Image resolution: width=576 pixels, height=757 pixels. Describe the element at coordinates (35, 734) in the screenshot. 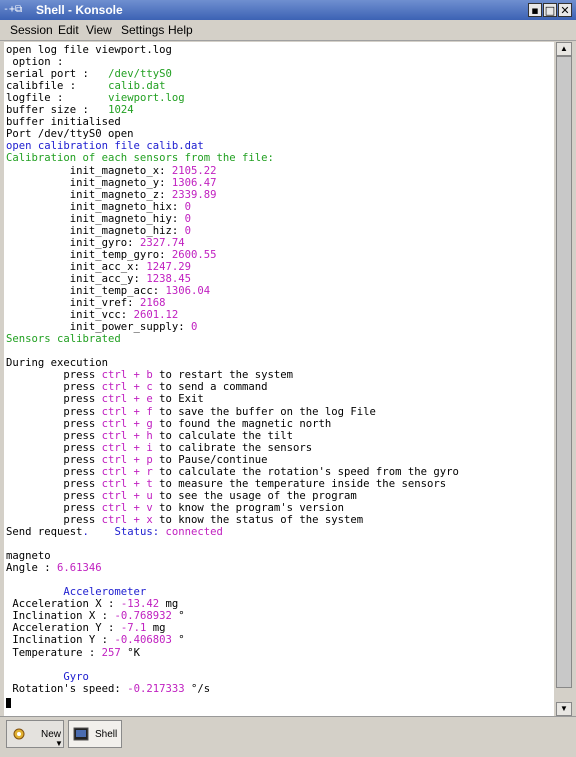

I see `new-session-button: New ▼` at that location.